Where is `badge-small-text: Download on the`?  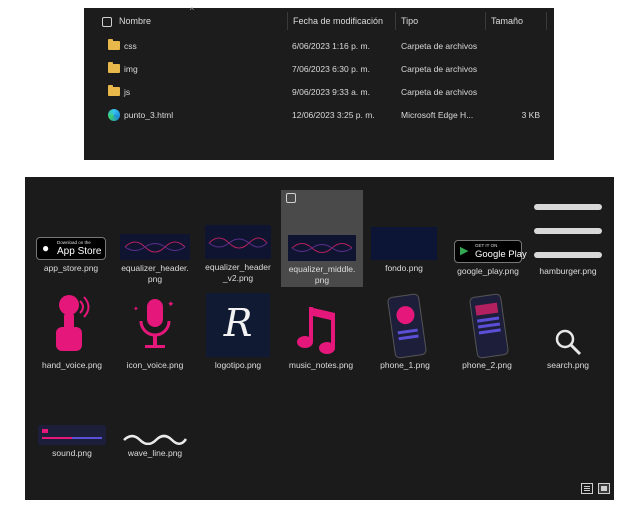 badge-small-text: Download on the is located at coordinates (74, 242).